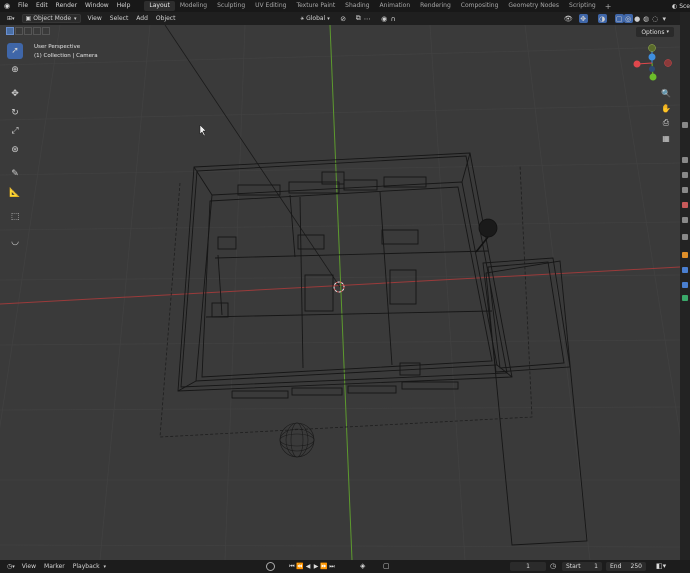  I want to click on tab-scripting: Scripting, so click(582, 6).